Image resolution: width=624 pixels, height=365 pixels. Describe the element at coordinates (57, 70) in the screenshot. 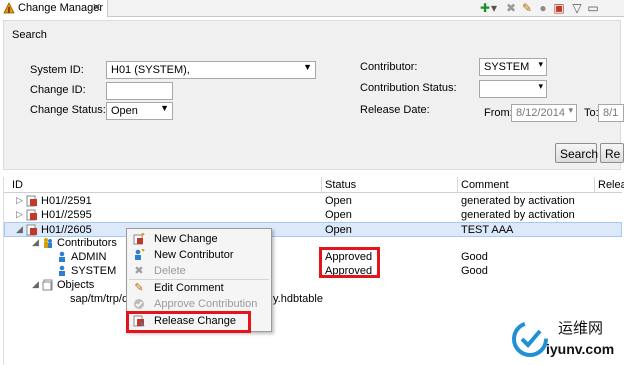

I see `system-id-label: System ID:` at that location.